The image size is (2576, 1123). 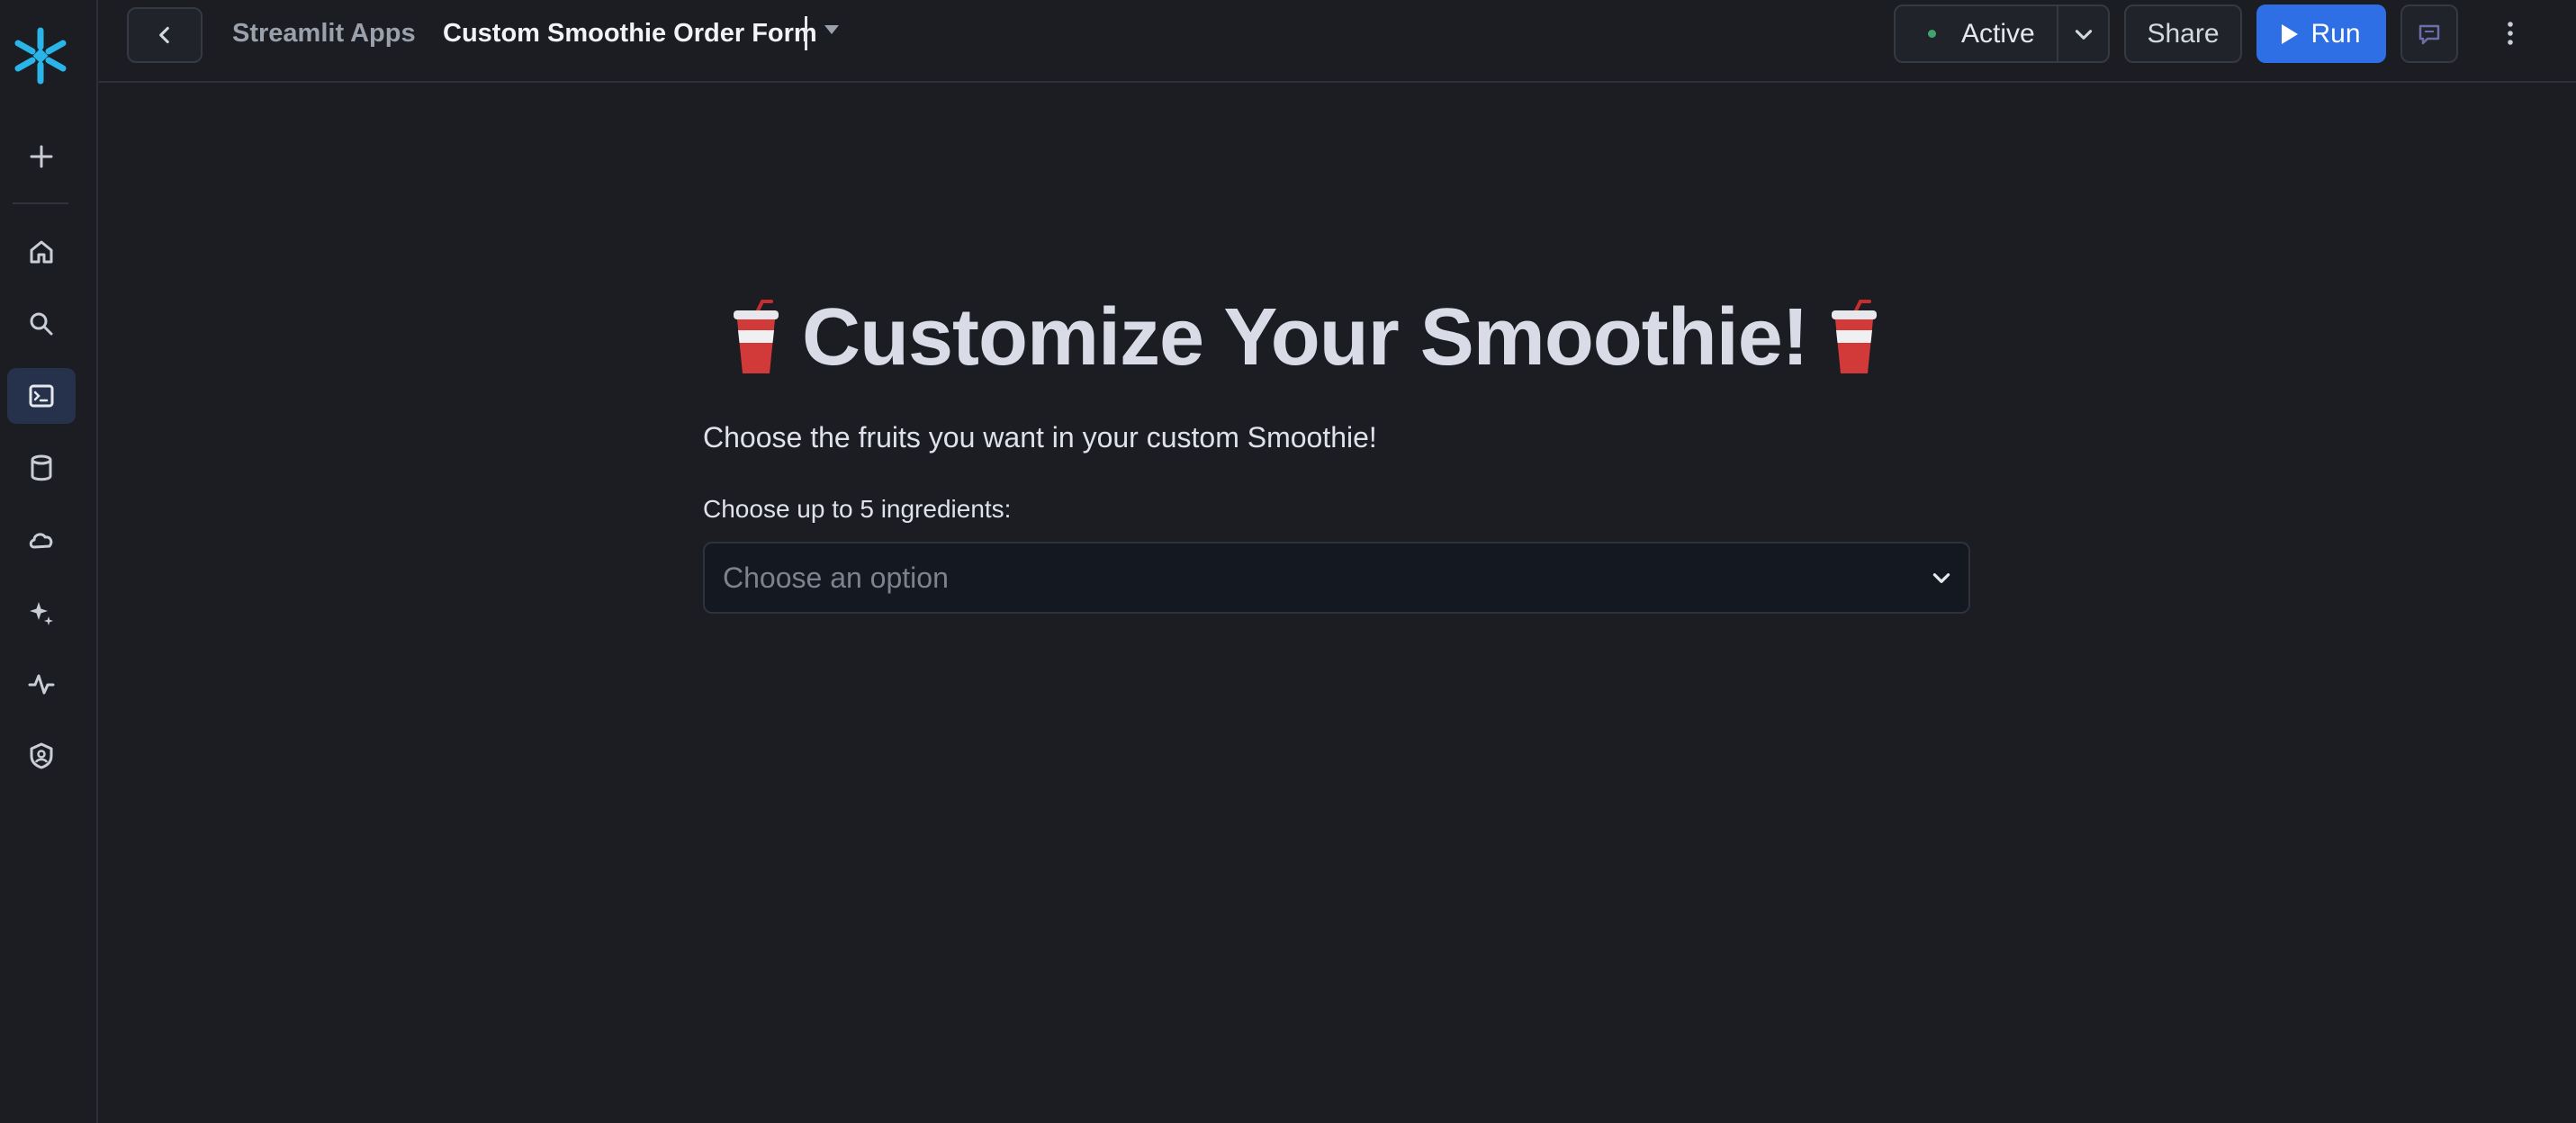 I want to click on more-options-button, so click(x=2510, y=34).